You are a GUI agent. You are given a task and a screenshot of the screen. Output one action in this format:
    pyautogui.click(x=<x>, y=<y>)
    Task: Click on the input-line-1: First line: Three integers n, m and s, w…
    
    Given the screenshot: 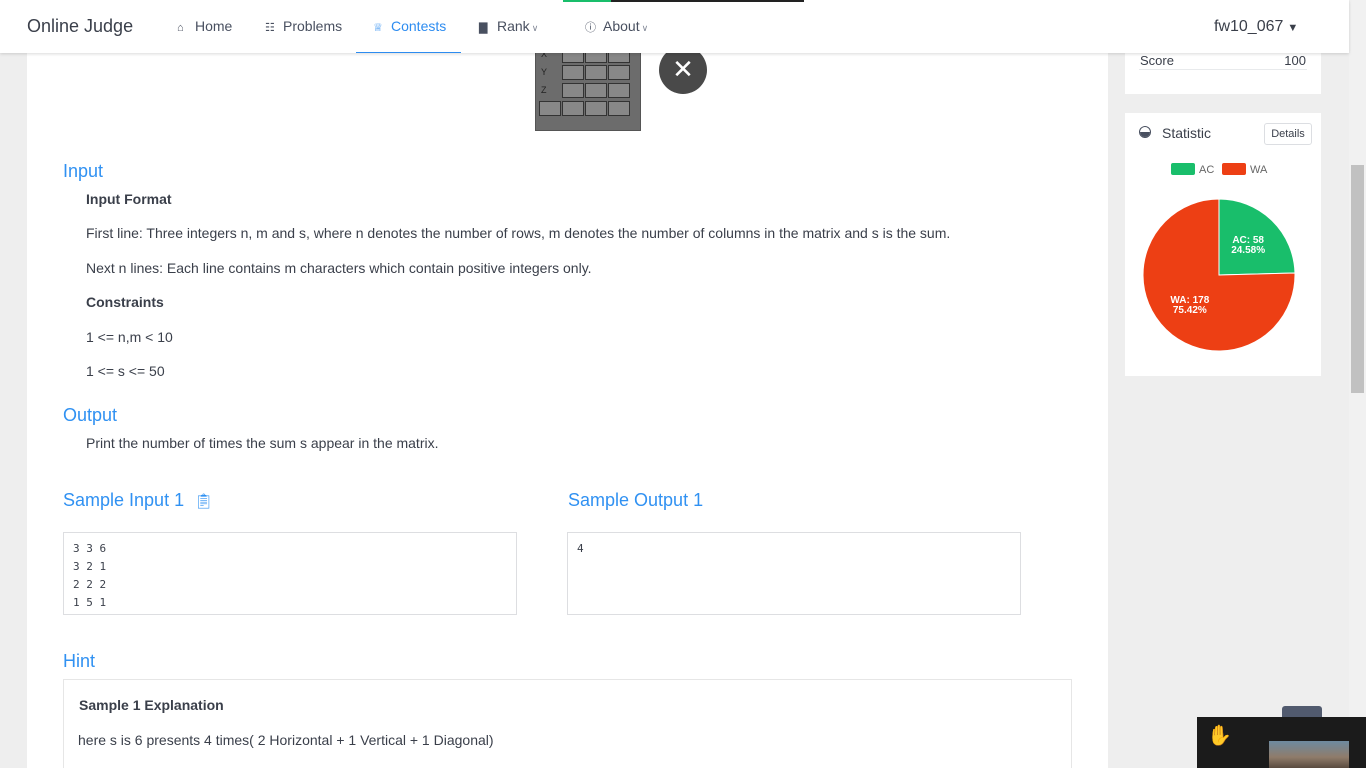 What is the action you would take?
    pyautogui.click(x=518, y=233)
    